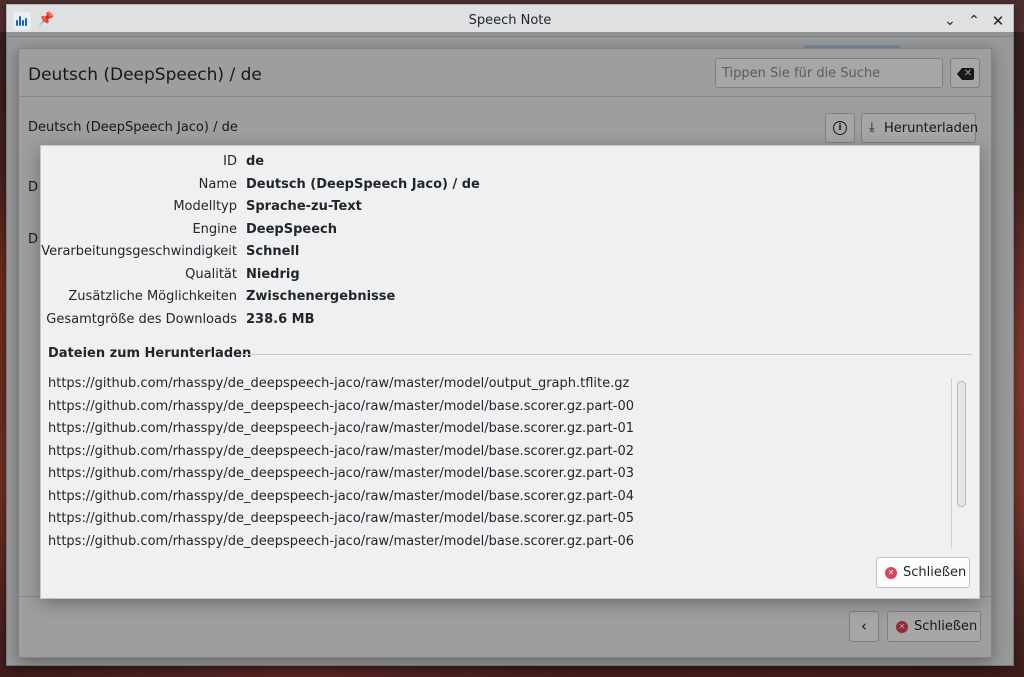 This screenshot has width=1024, height=677. I want to click on property-value: Zwischenergebnisse, so click(321, 296).